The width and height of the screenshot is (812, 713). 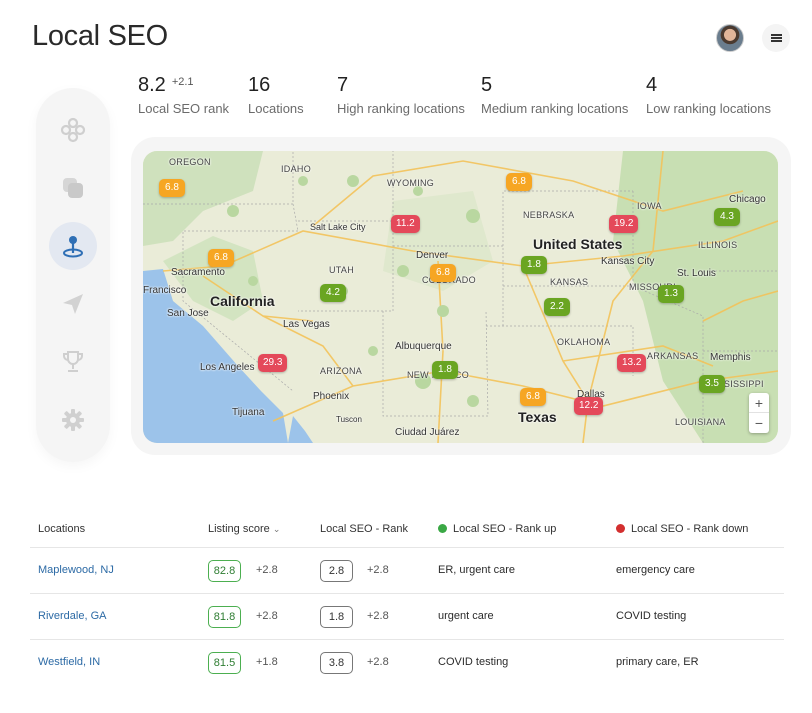 I want to click on sidebar-item-awards, so click(x=73, y=362).